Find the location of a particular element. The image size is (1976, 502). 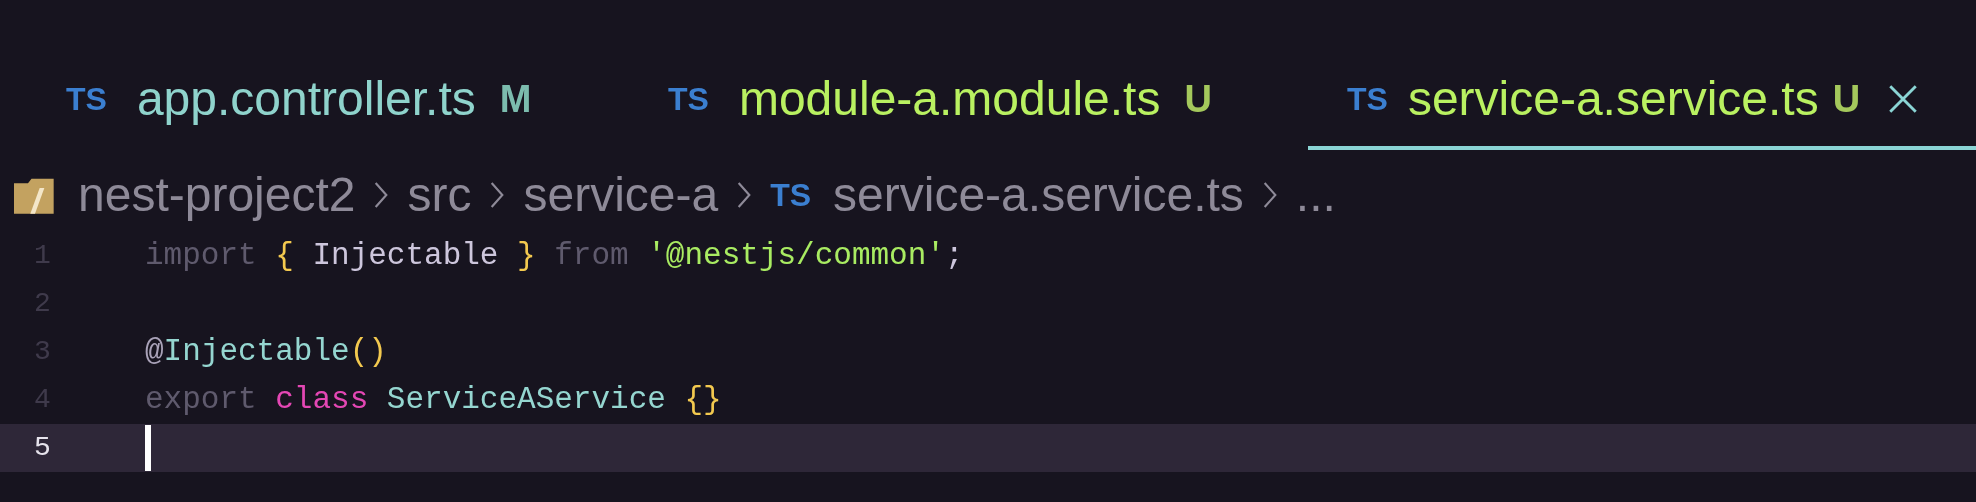

text-cursor is located at coordinates (148, 448).